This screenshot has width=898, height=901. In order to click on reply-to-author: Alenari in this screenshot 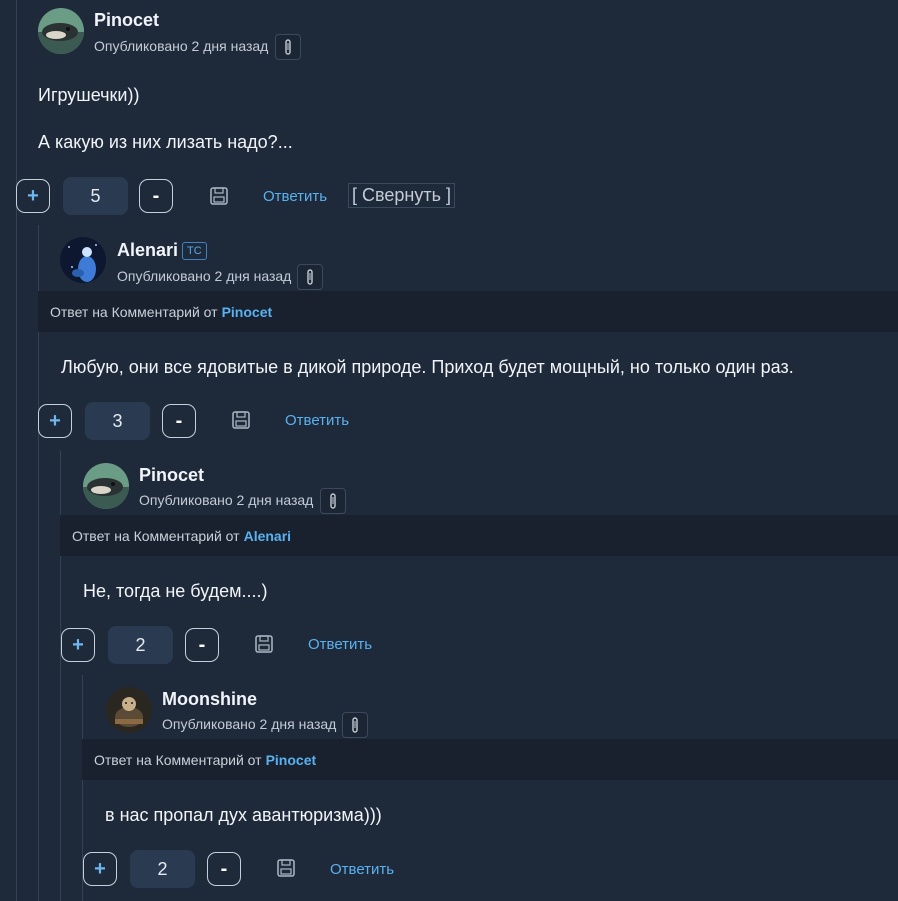, I will do `click(267, 536)`.